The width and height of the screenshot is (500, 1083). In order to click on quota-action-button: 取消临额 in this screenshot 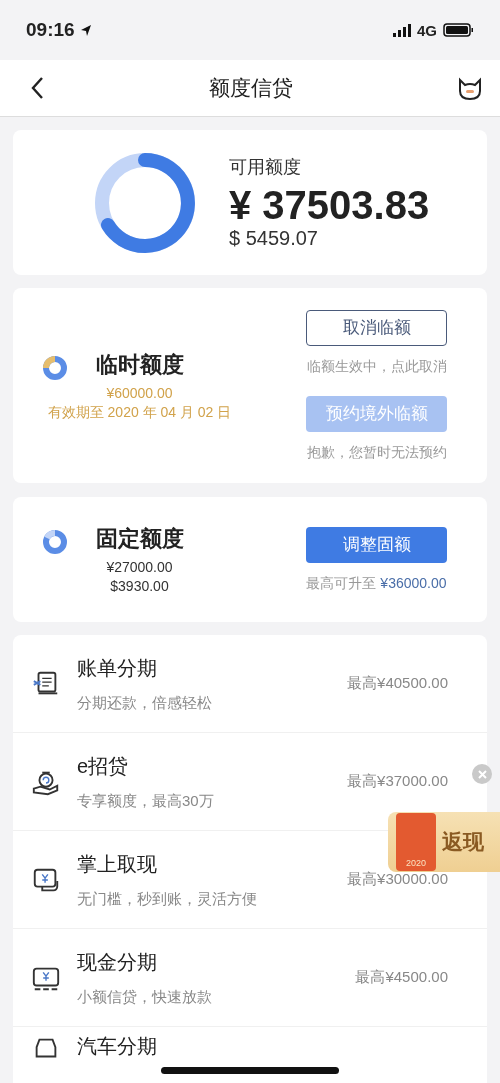, I will do `click(376, 327)`.